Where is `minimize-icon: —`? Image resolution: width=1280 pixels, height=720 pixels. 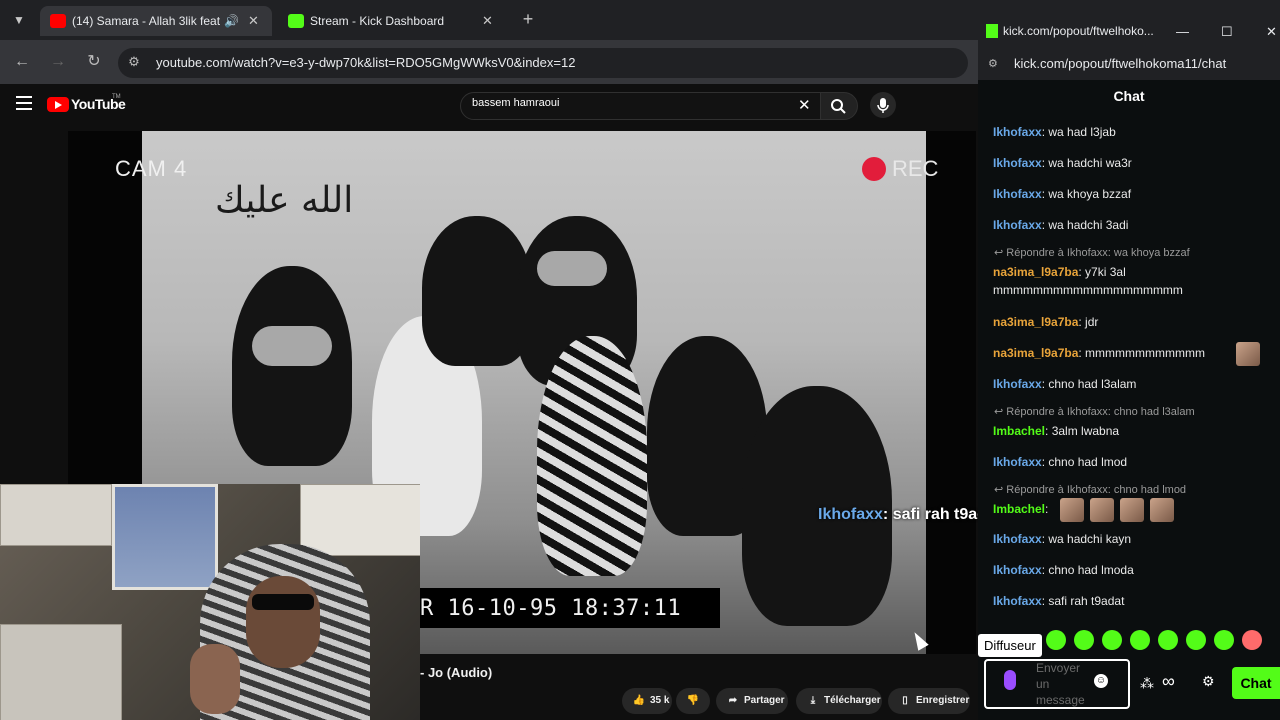
minimize-icon: — is located at coordinates (1182, 31).